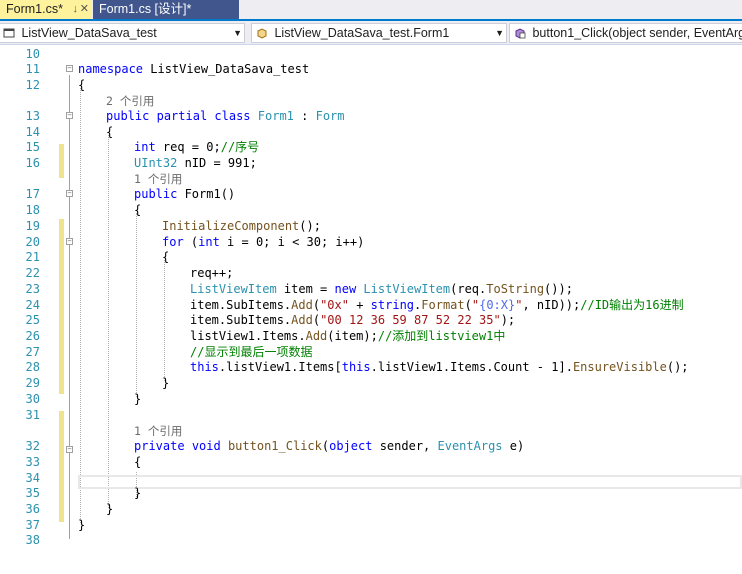 Image resolution: width=742 pixels, height=574 pixels. I want to click on line-number: 20, so click(32, 242).